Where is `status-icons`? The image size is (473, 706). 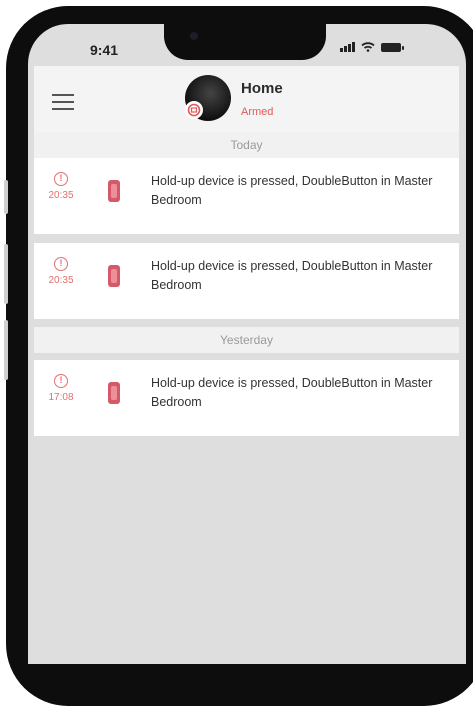
status-icons is located at coordinates (372, 47).